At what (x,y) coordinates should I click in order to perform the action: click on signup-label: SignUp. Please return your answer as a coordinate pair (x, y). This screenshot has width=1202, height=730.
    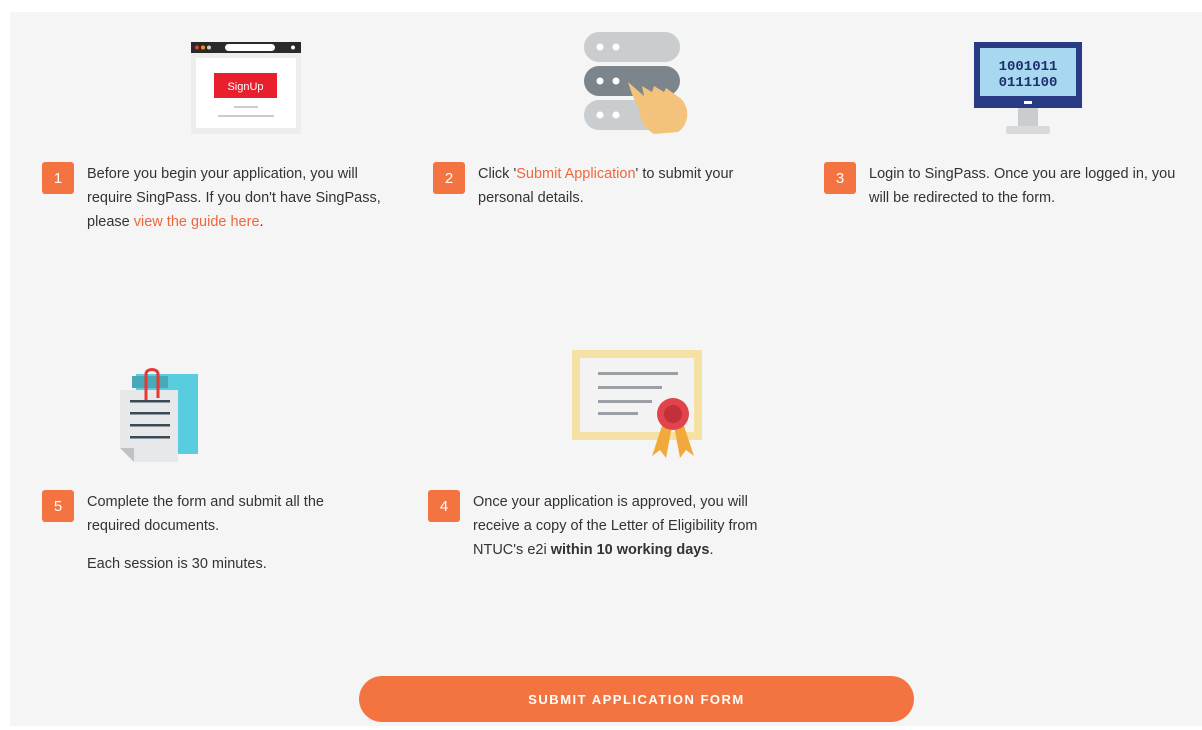
    Looking at the image, I should click on (245, 87).